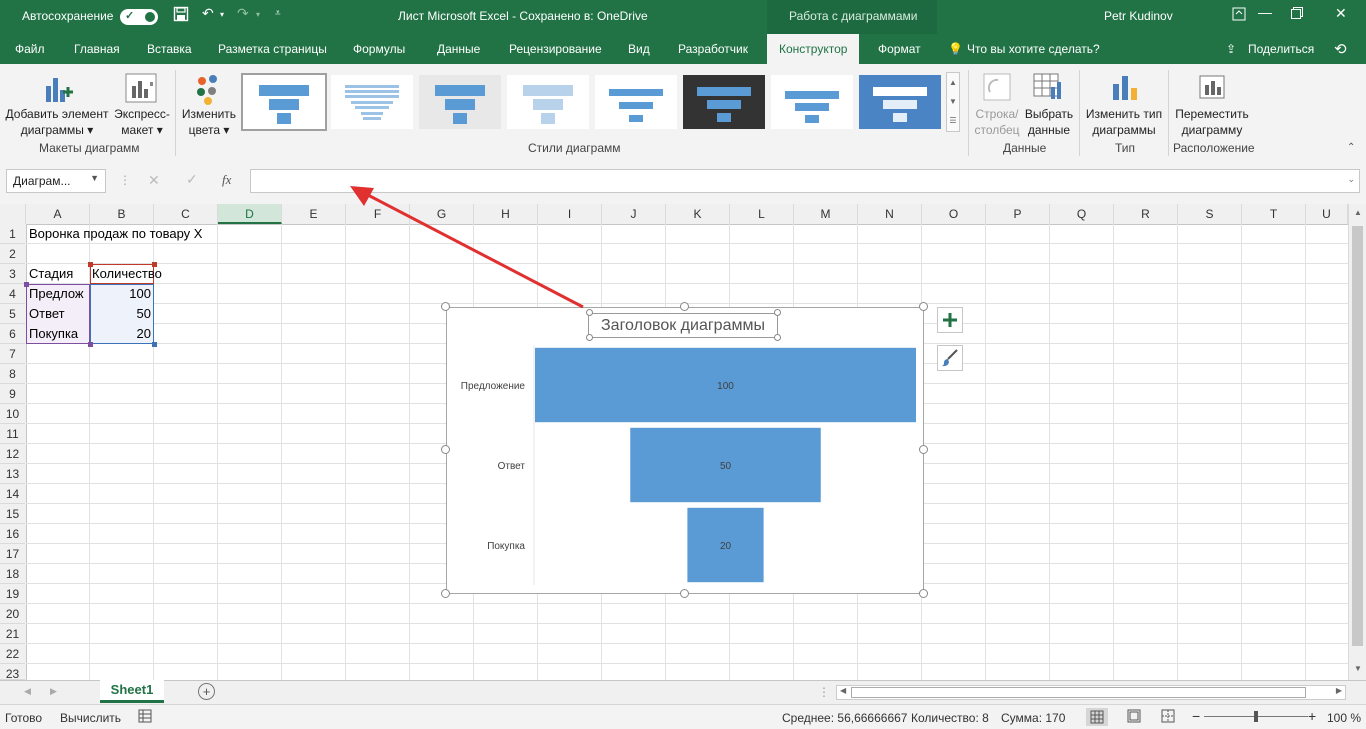 The width and height of the screenshot is (1366, 729). I want to click on normal-view-icon, so click(1097, 717).